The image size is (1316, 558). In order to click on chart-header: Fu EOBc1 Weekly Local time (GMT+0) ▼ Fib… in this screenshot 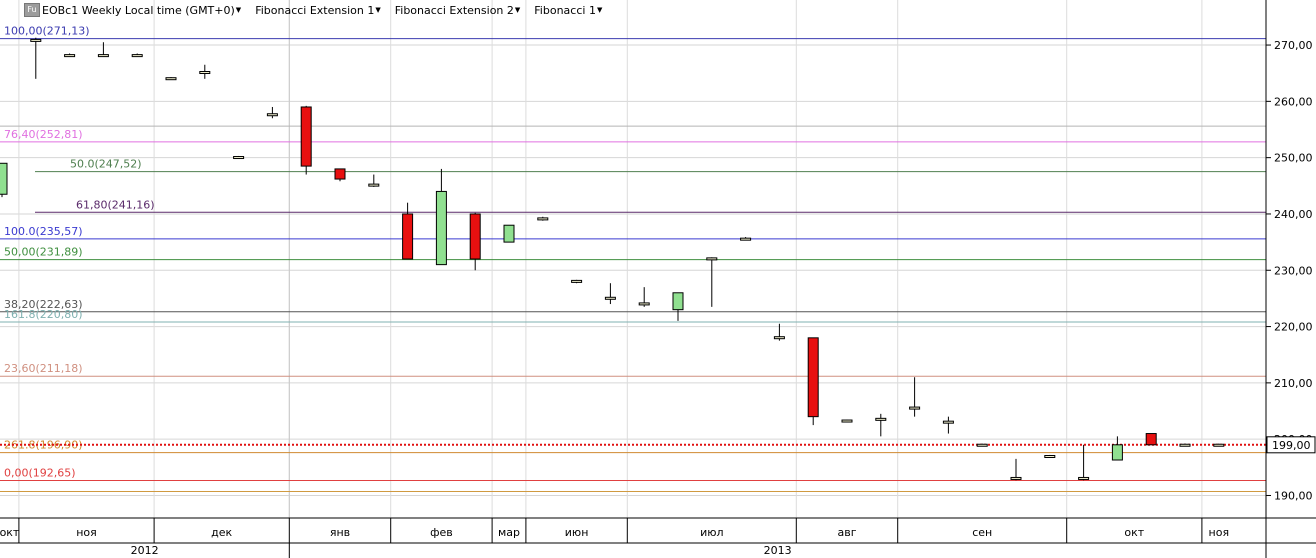, I will do `click(320, 10)`.